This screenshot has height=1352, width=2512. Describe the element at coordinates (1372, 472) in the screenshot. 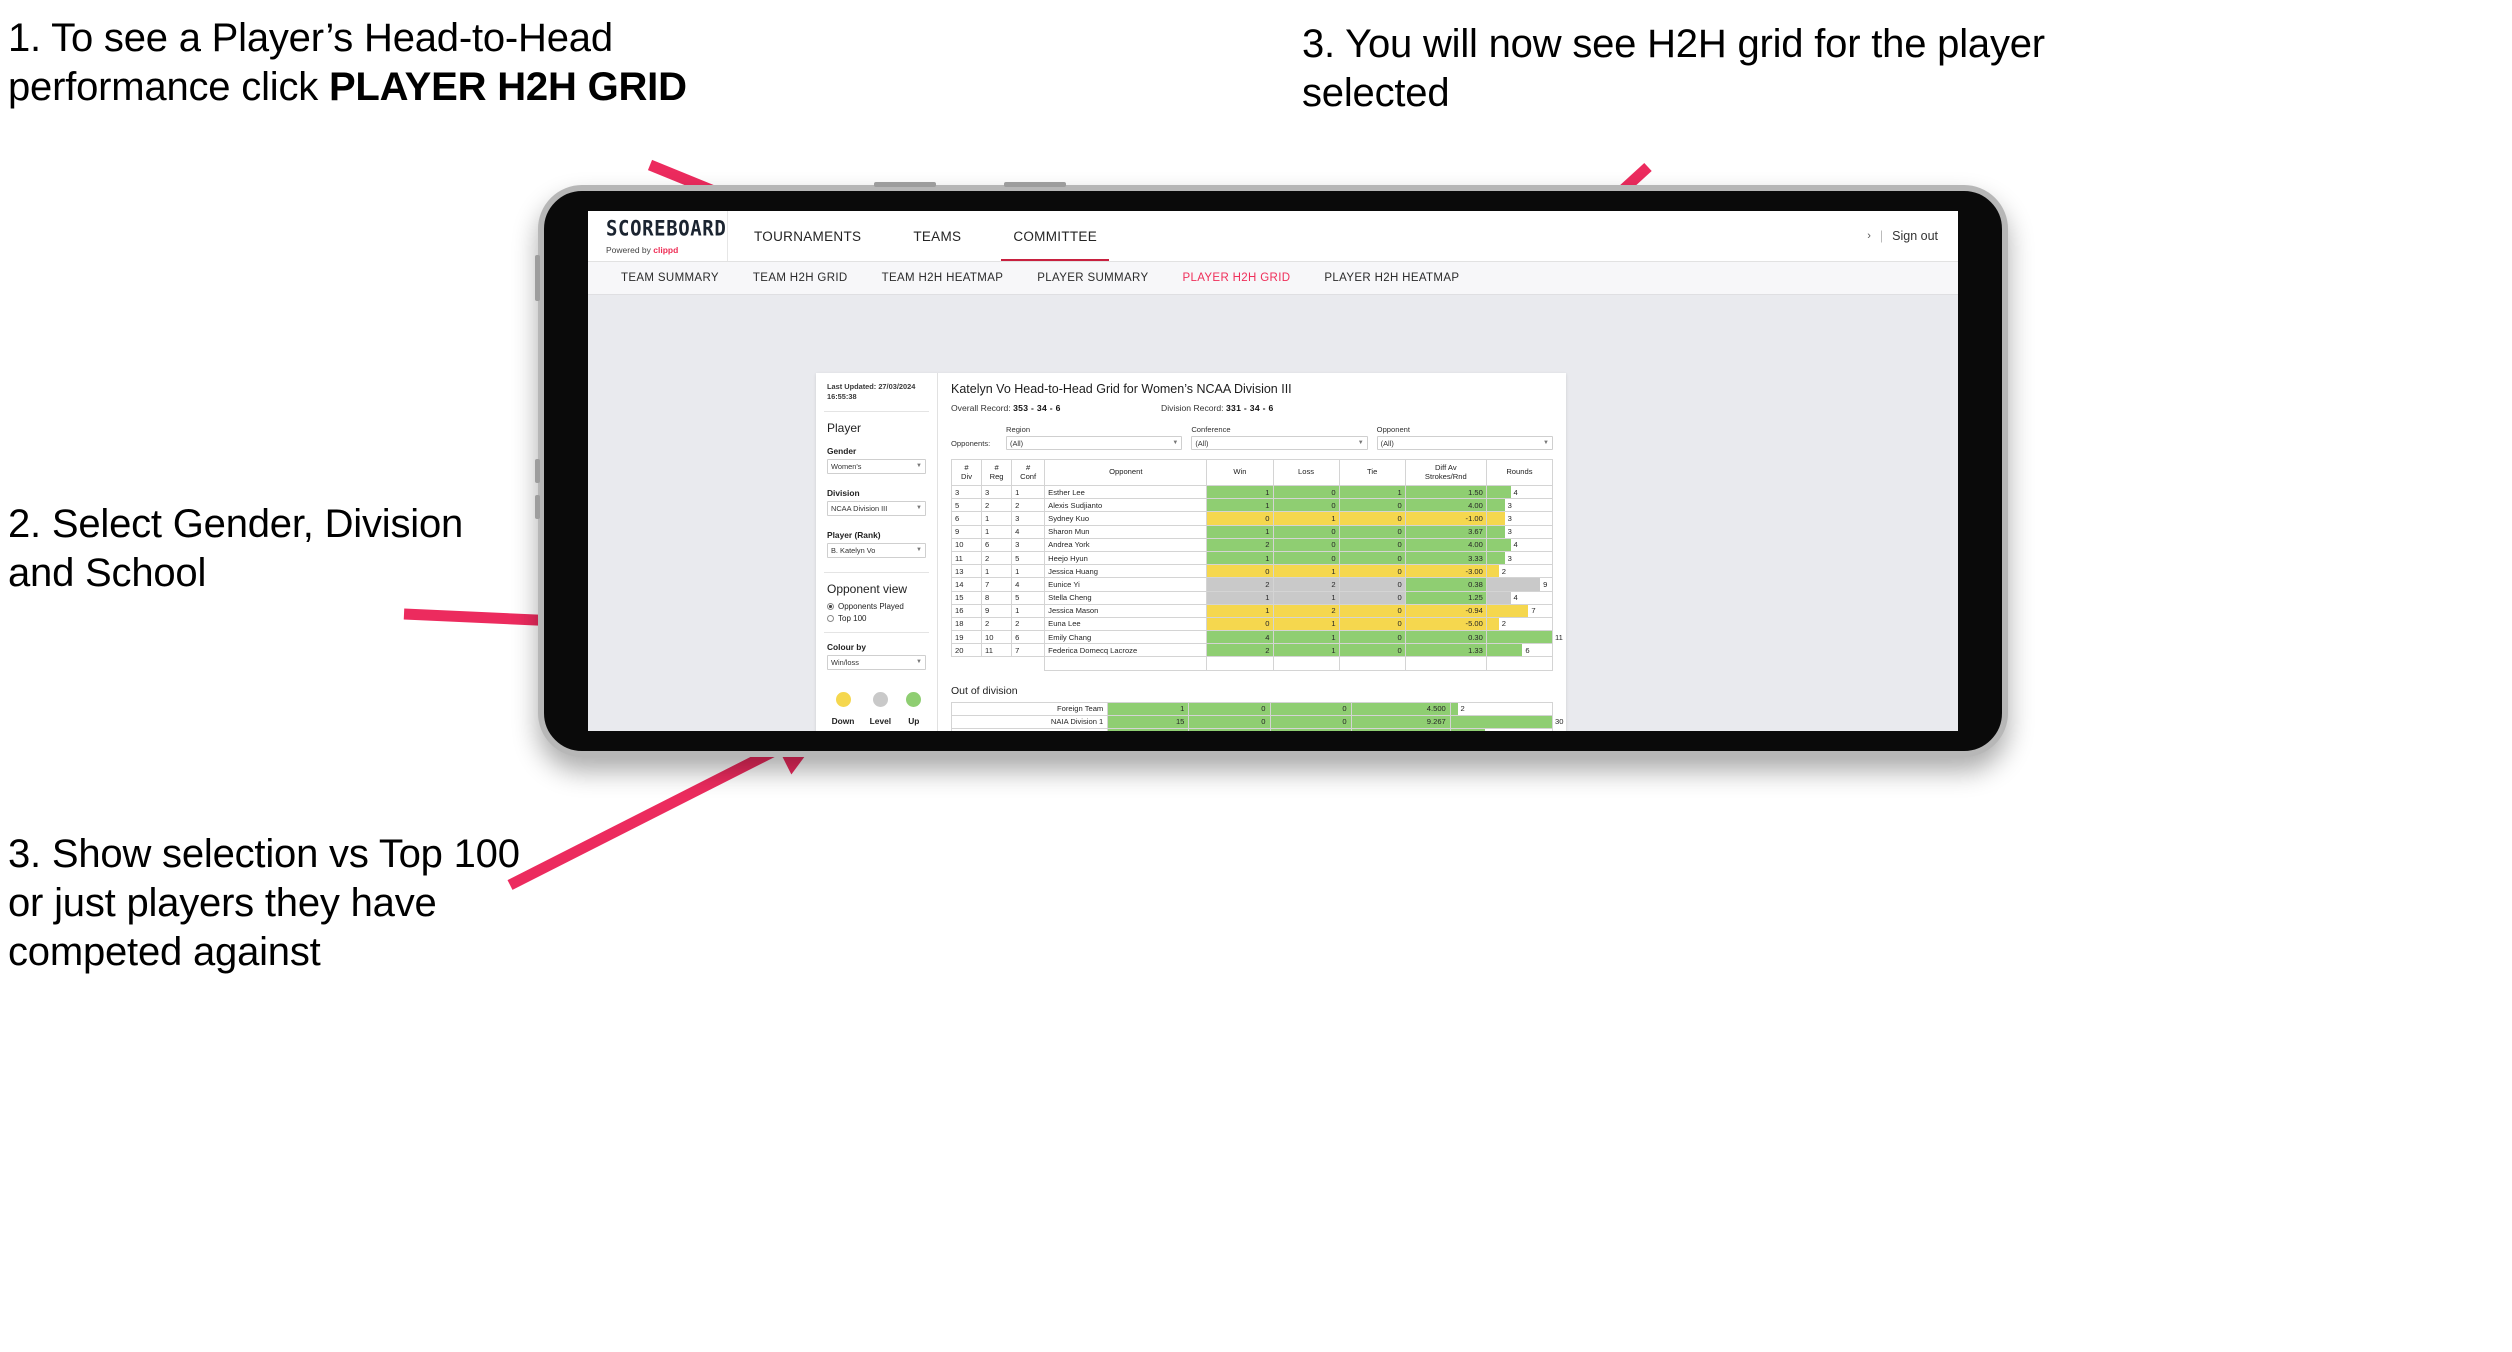

I see `grid-col-header: Tie` at that location.